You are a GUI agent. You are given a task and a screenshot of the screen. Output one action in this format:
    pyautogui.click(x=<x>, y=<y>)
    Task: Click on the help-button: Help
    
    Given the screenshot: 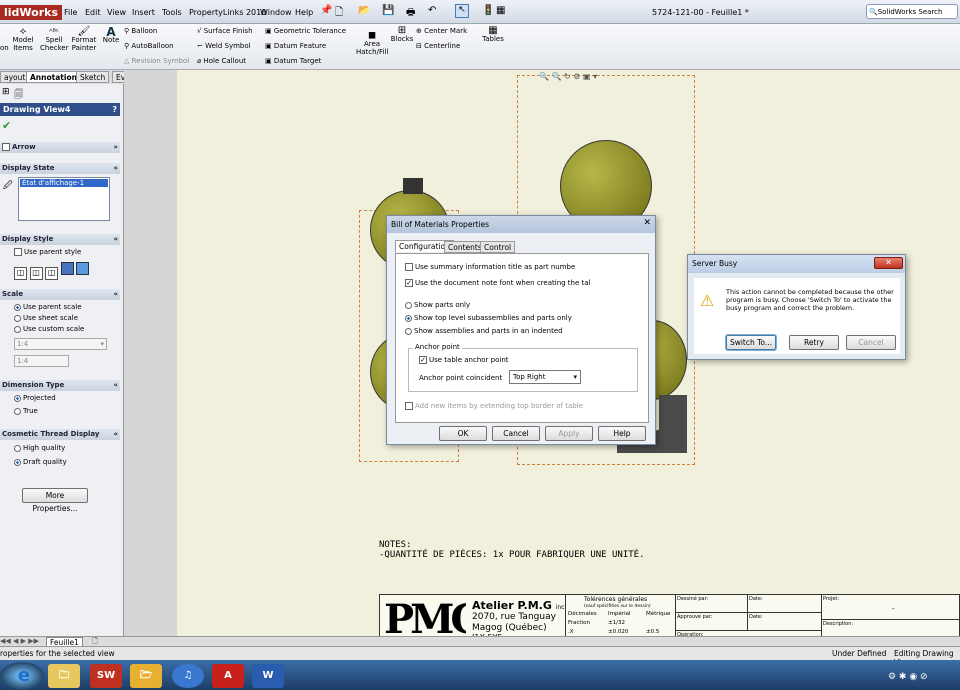 What is the action you would take?
    pyautogui.click(x=622, y=433)
    